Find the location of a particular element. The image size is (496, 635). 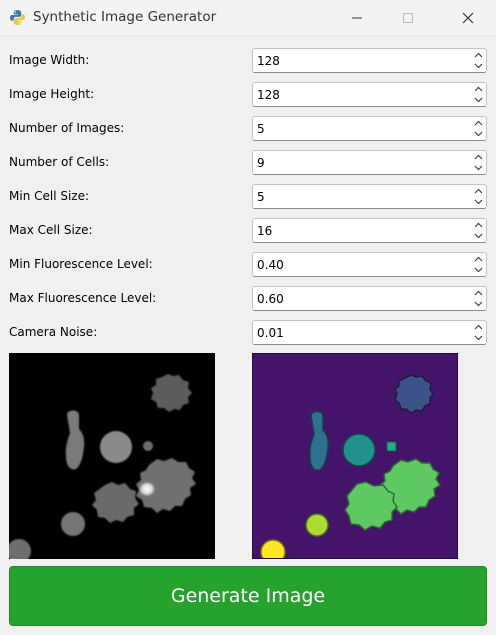

max-cell-size-value: 16 is located at coordinates (264, 231).